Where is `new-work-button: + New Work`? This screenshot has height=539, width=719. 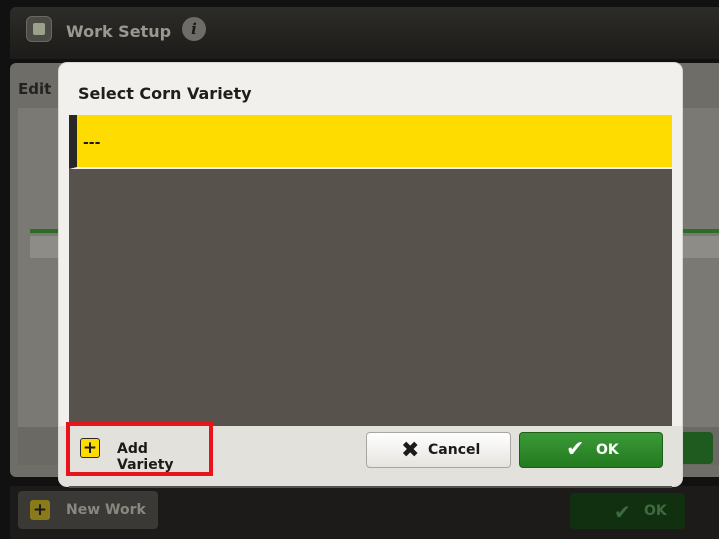 new-work-button: + New Work is located at coordinates (88, 510).